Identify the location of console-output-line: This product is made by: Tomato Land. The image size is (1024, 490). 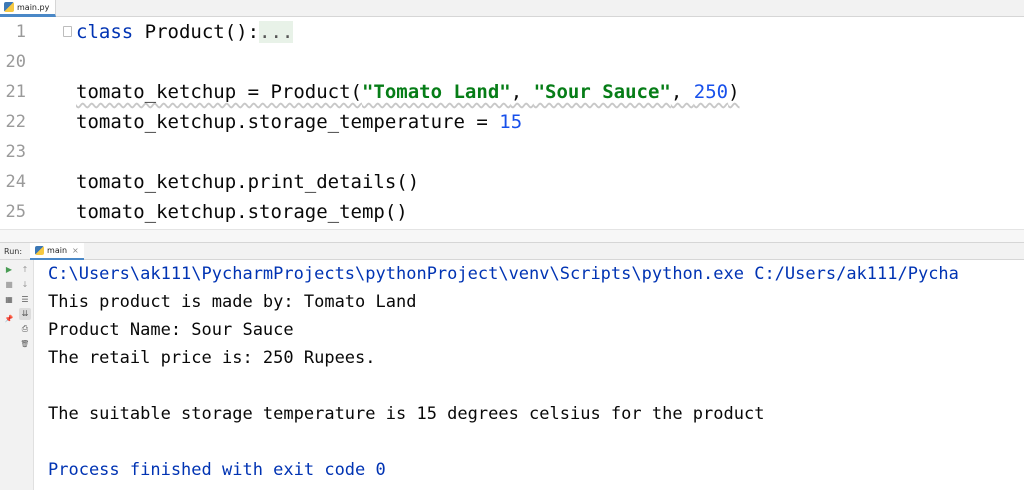
(232, 302).